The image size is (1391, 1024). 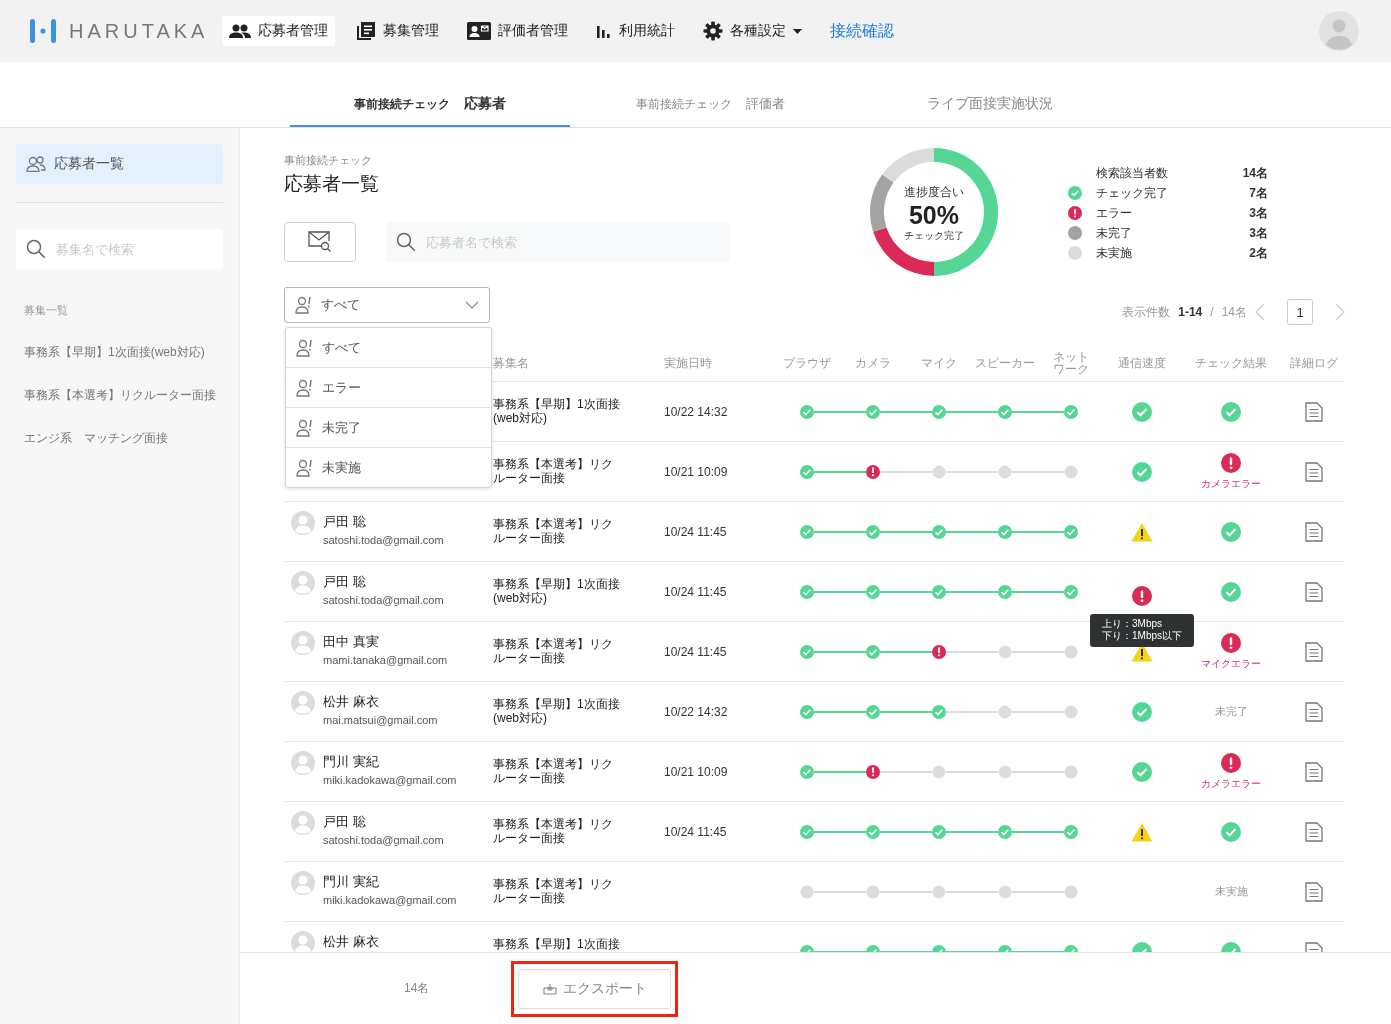 What do you see at coordinates (36, 249) in the screenshot?
I see `search-icon` at bounding box center [36, 249].